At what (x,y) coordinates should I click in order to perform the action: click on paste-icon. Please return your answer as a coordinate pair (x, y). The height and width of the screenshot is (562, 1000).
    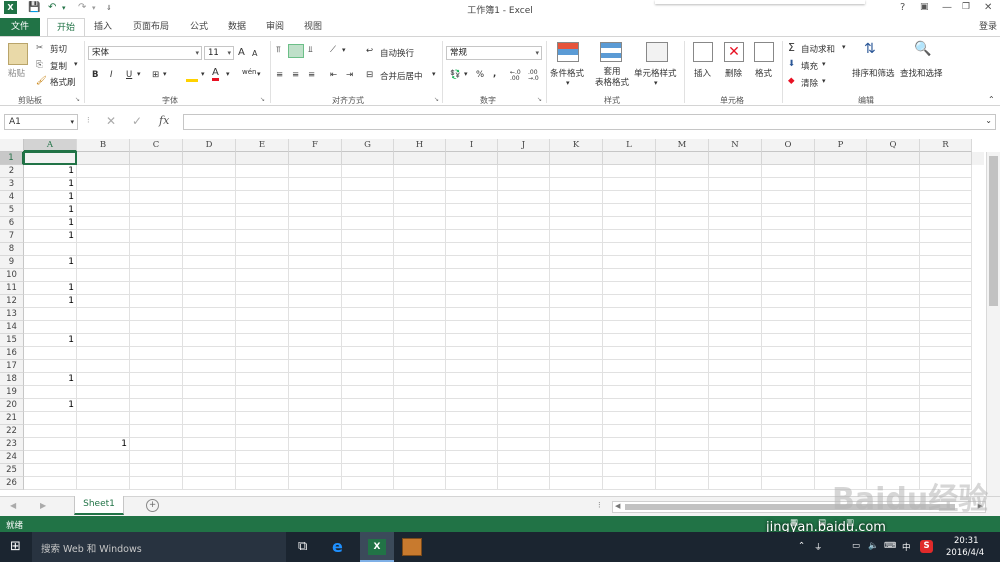
    Looking at the image, I should click on (18, 54).